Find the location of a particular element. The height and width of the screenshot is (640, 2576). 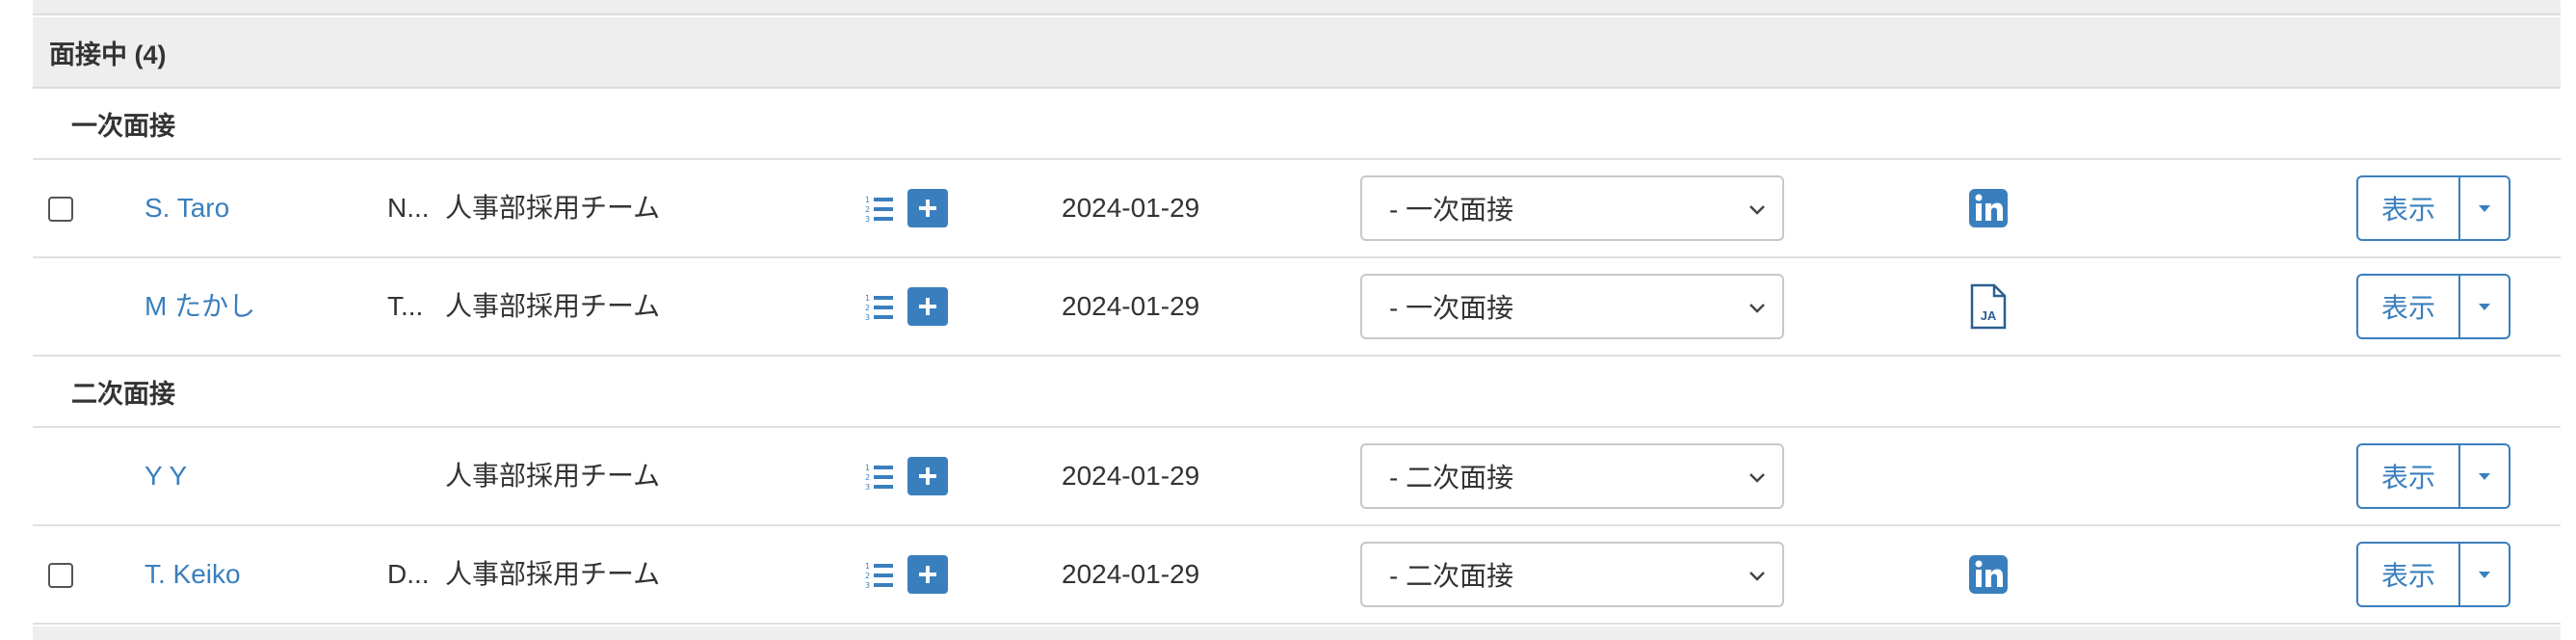

stage-header-second: 二次面接 is located at coordinates (1297, 393).